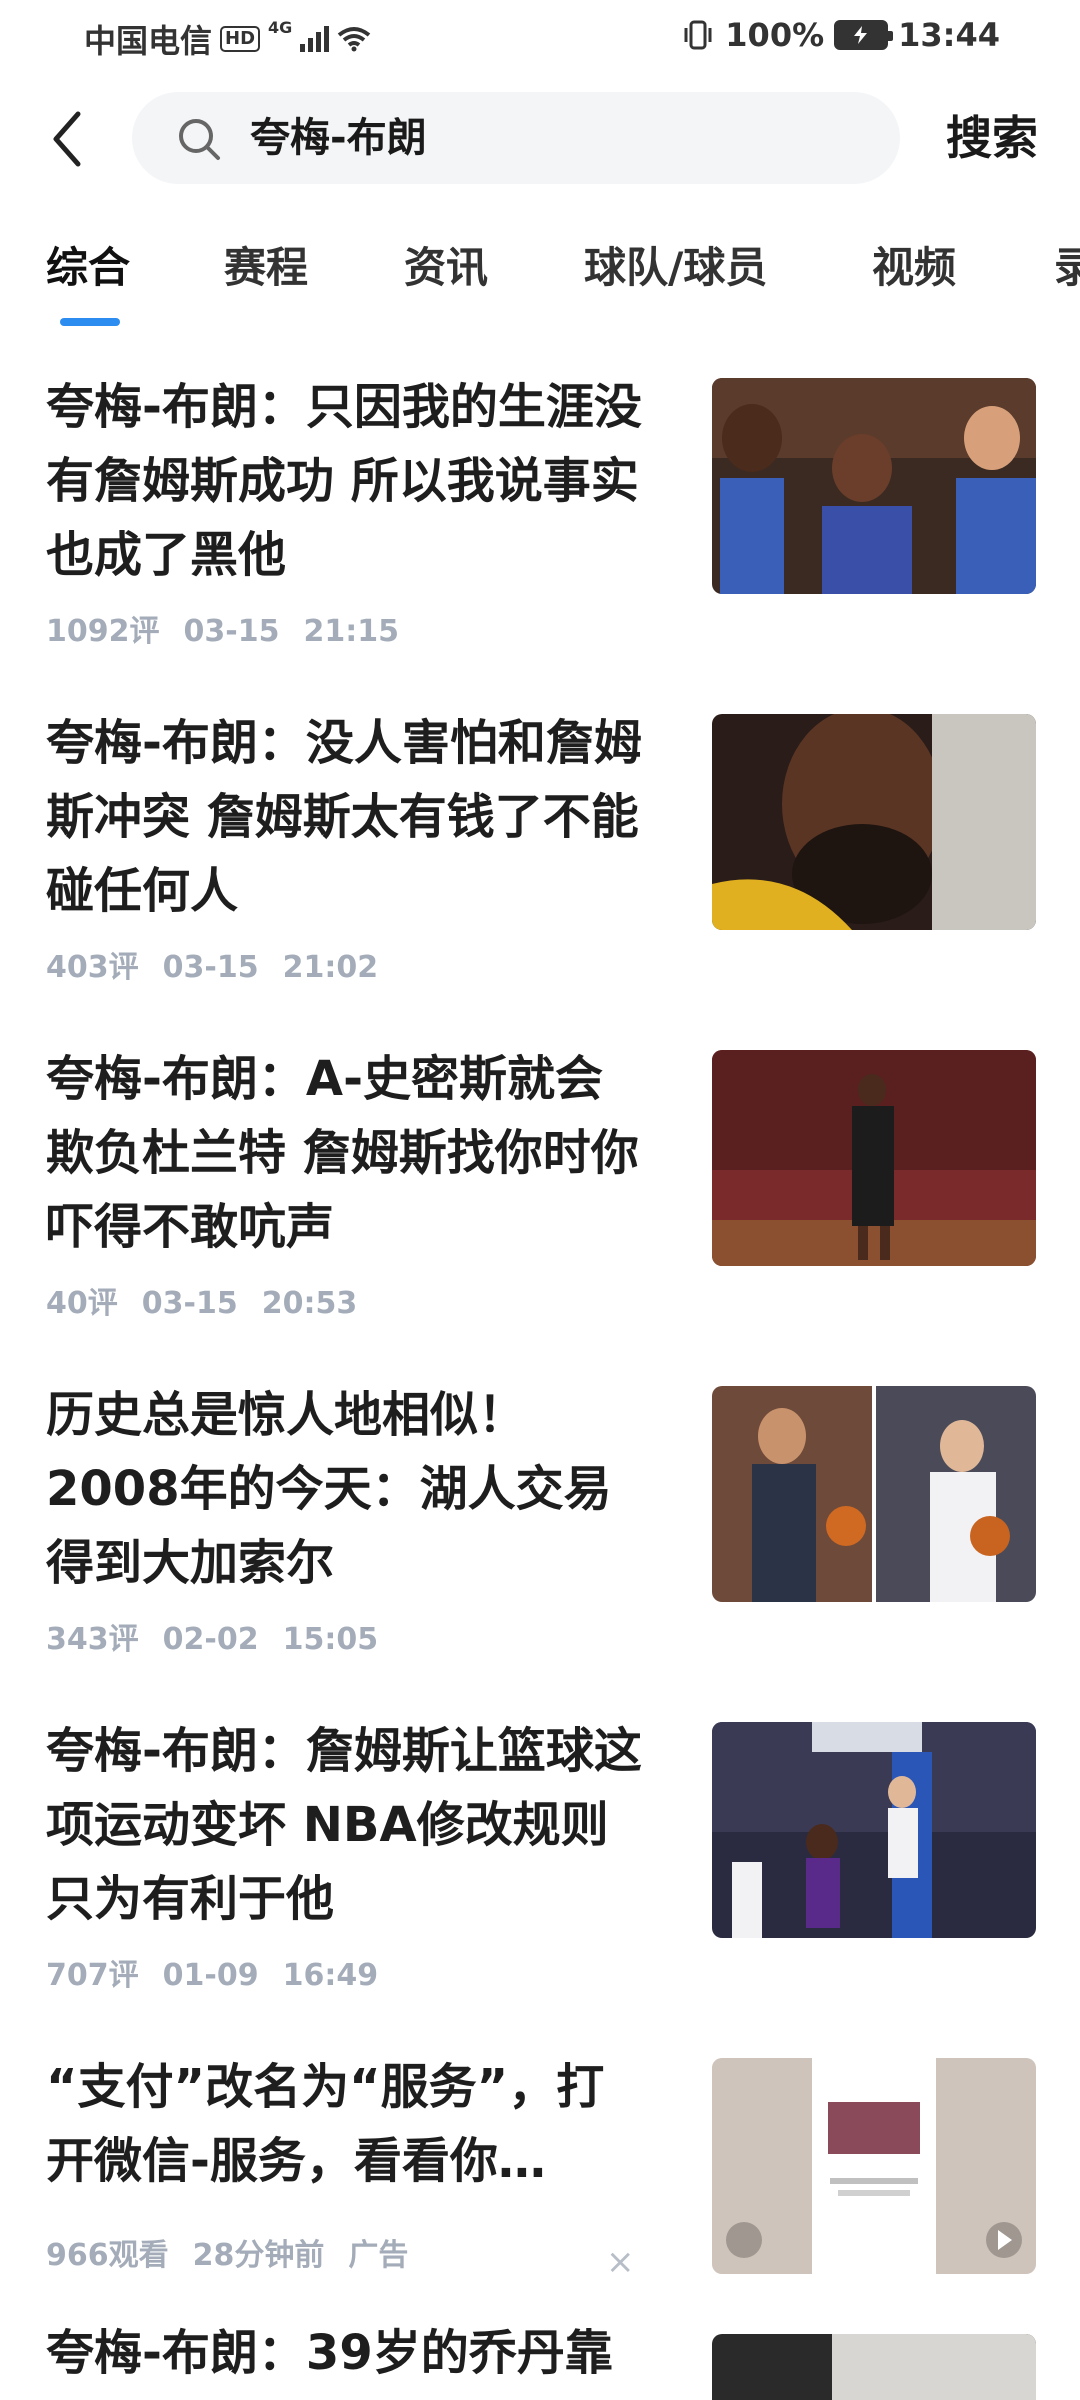 The width and height of the screenshot is (1080, 2400). What do you see at coordinates (338, 138) in the screenshot?
I see `search-query: 夸梅-布朗` at bounding box center [338, 138].